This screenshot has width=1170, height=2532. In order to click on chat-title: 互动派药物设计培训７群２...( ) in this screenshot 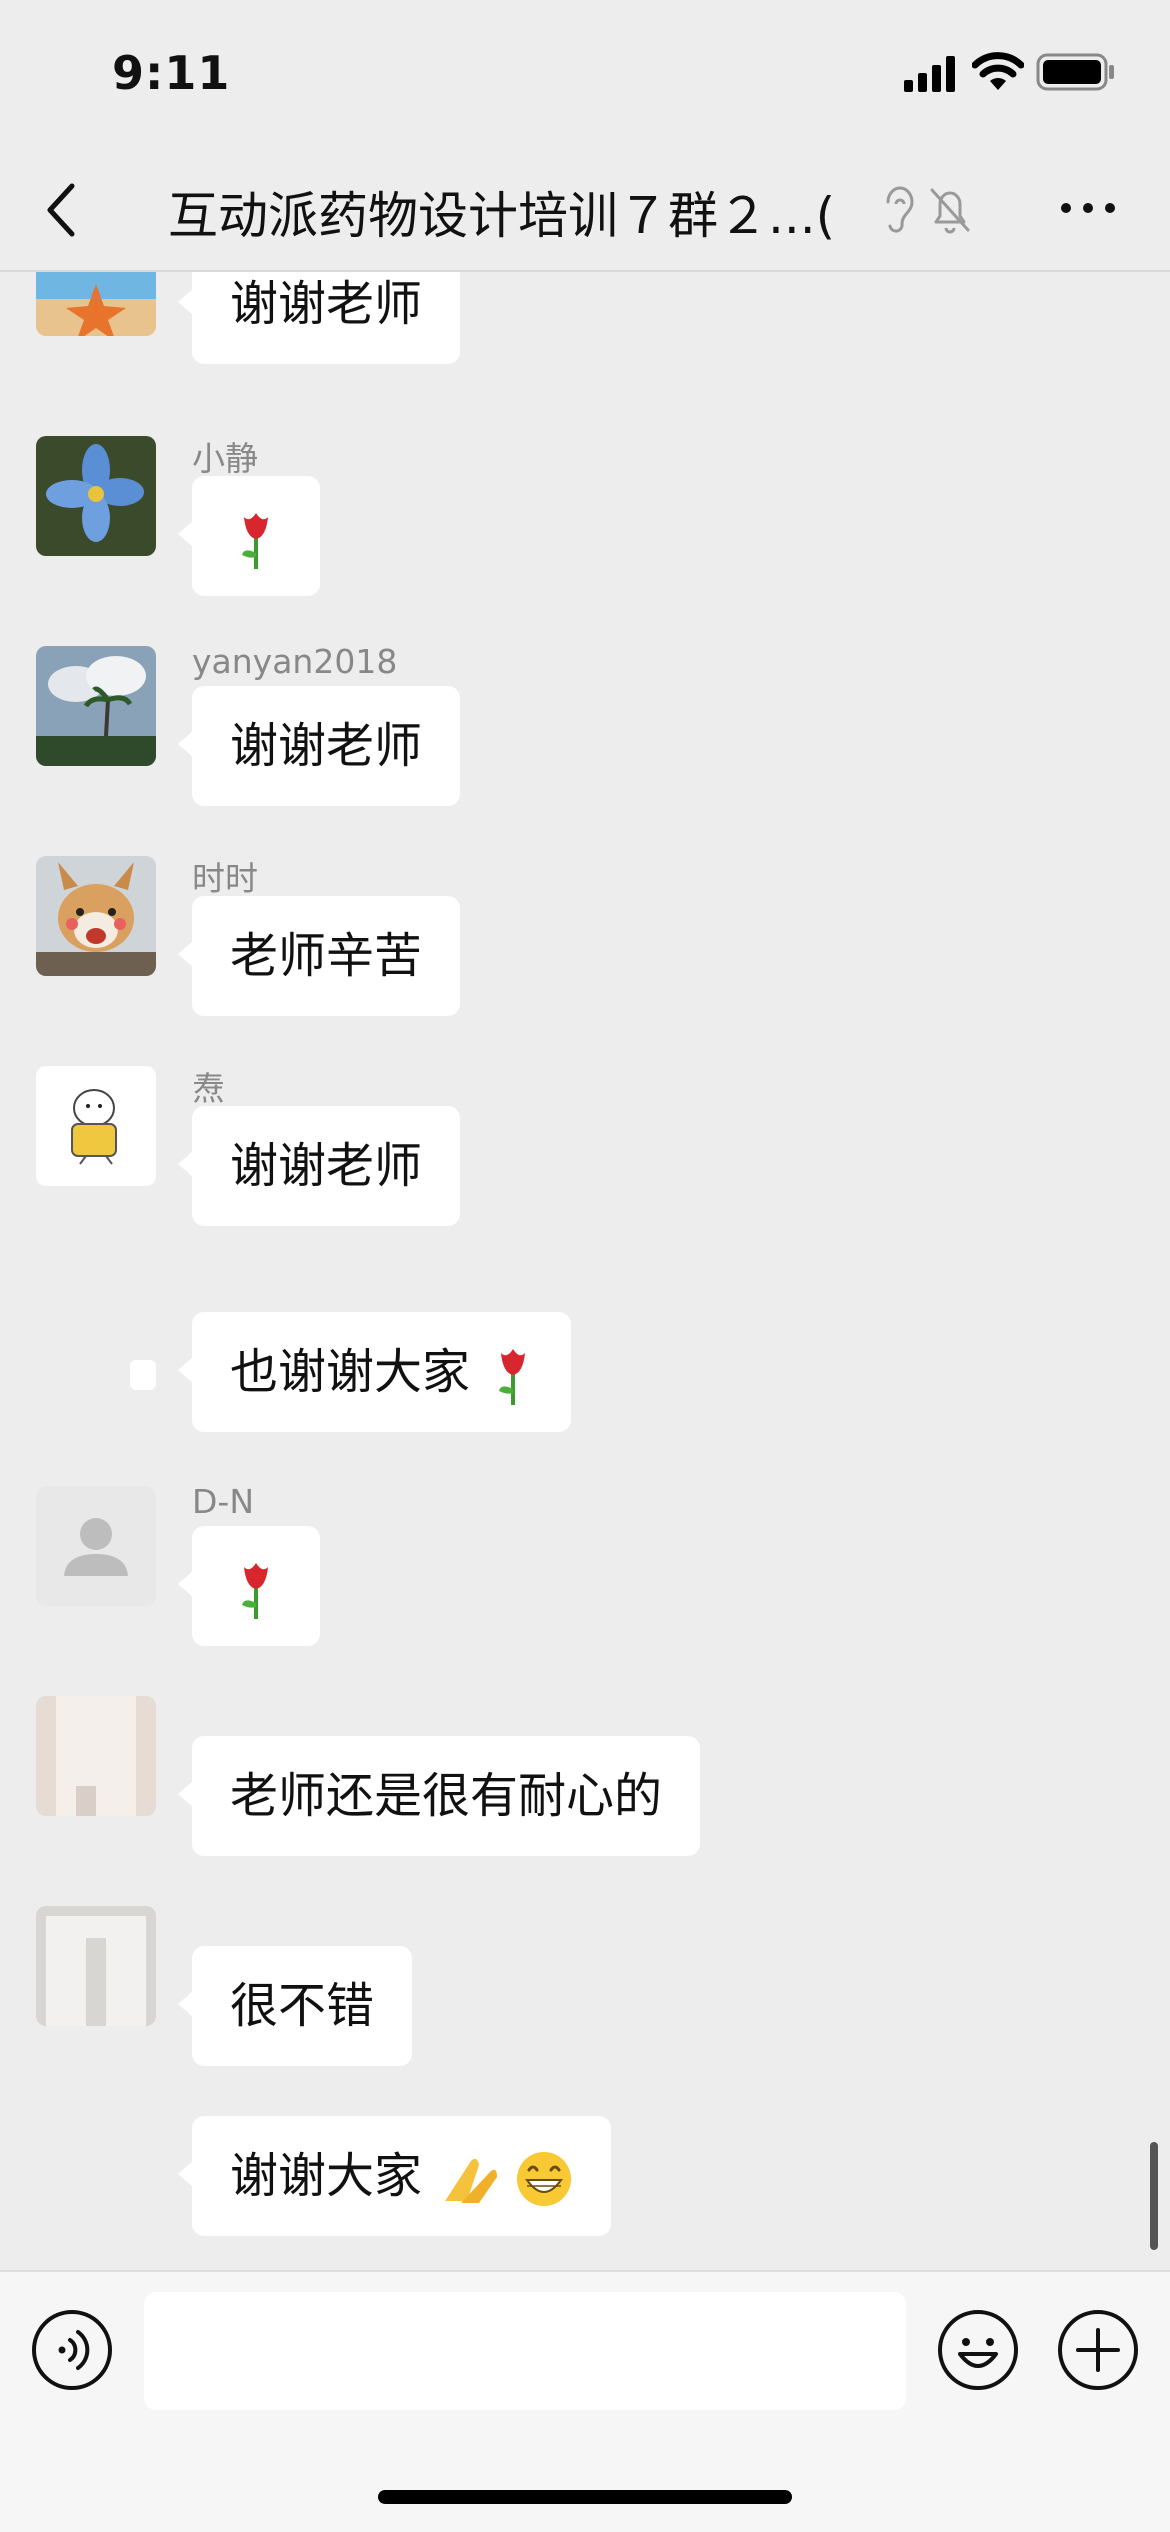, I will do `click(528, 212)`.